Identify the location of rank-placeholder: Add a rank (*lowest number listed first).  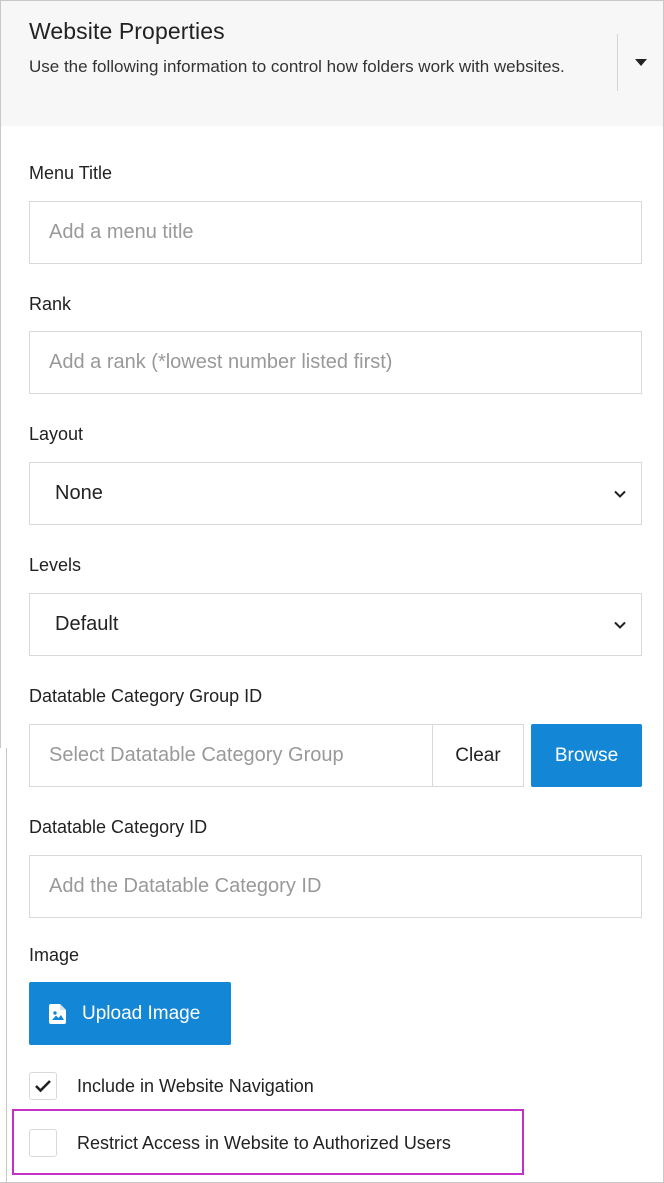
(221, 362).